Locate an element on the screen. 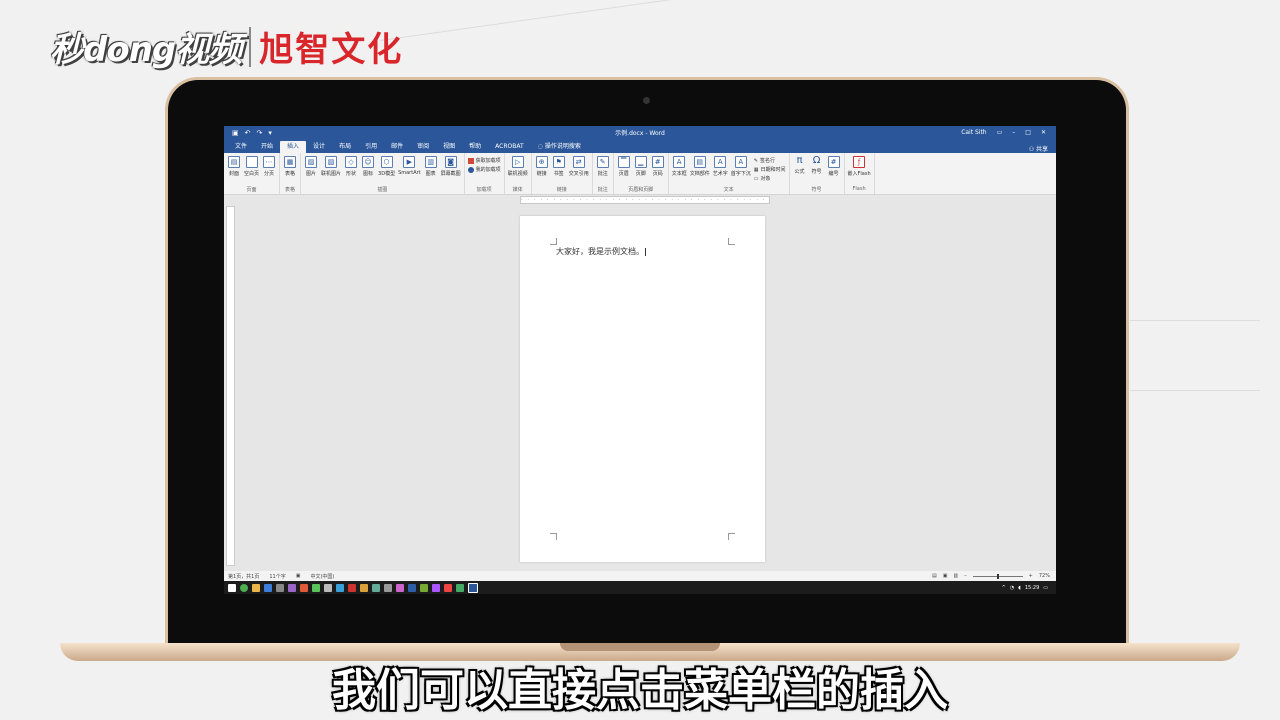  page-number-button: # 页码 is located at coordinates (658, 166).